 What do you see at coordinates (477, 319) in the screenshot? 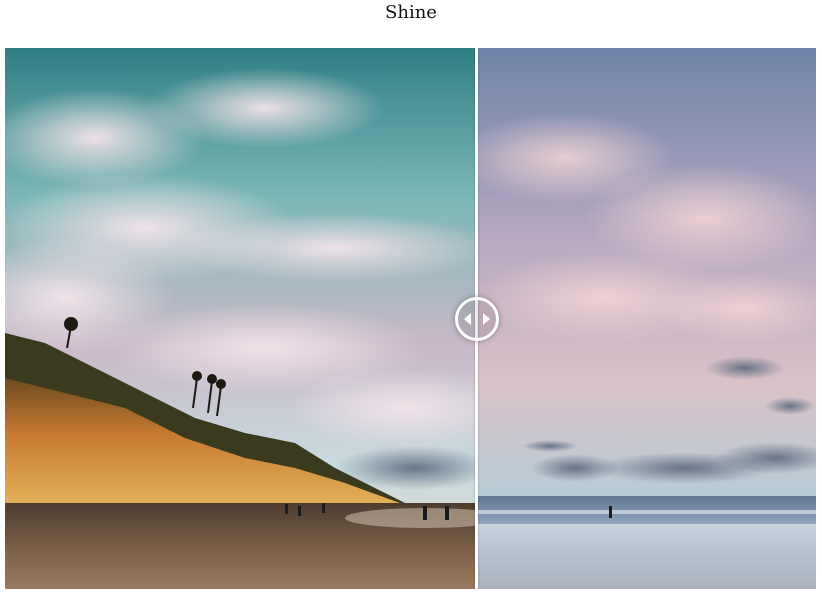
I see `comparison-handle` at bounding box center [477, 319].